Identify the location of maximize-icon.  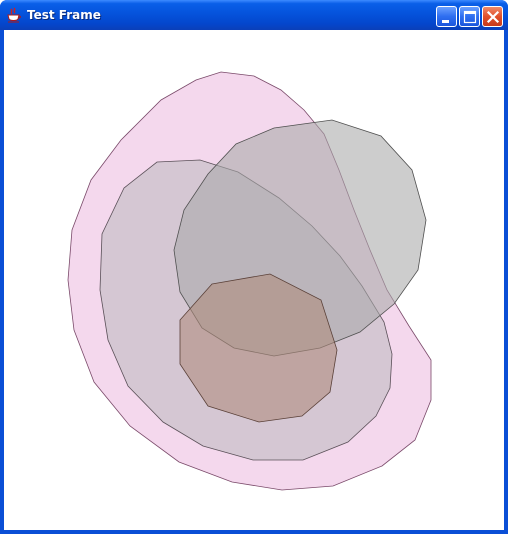
(470, 17).